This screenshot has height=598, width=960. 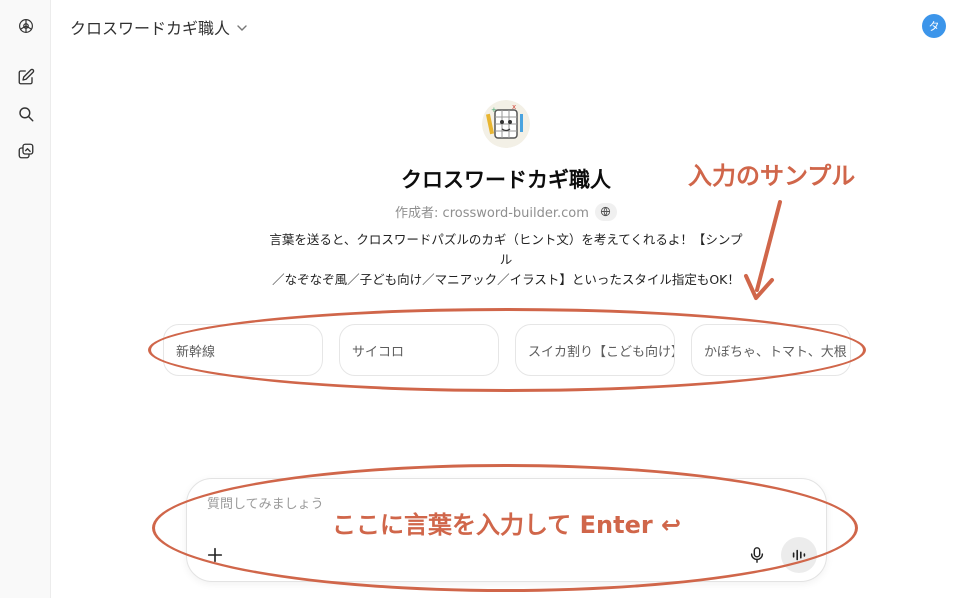 I want to click on globe-icon, so click(x=605, y=211).